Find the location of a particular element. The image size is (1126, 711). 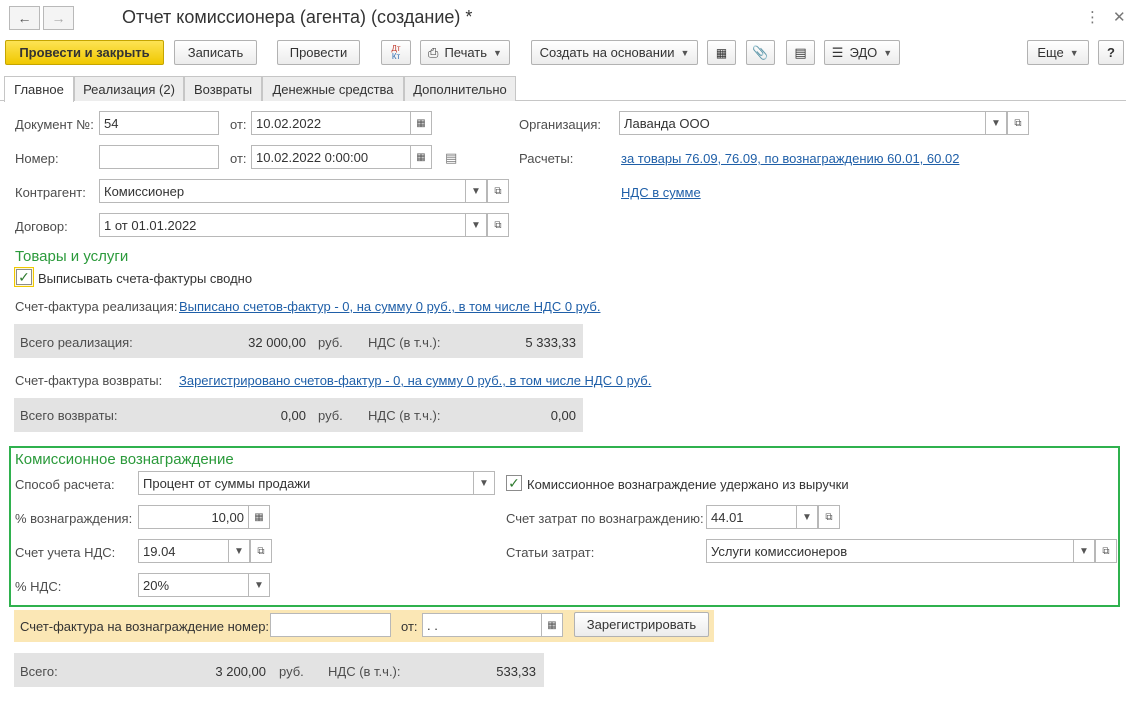

commission-section-title: Комиссионное вознаграждение is located at coordinates (124, 459).